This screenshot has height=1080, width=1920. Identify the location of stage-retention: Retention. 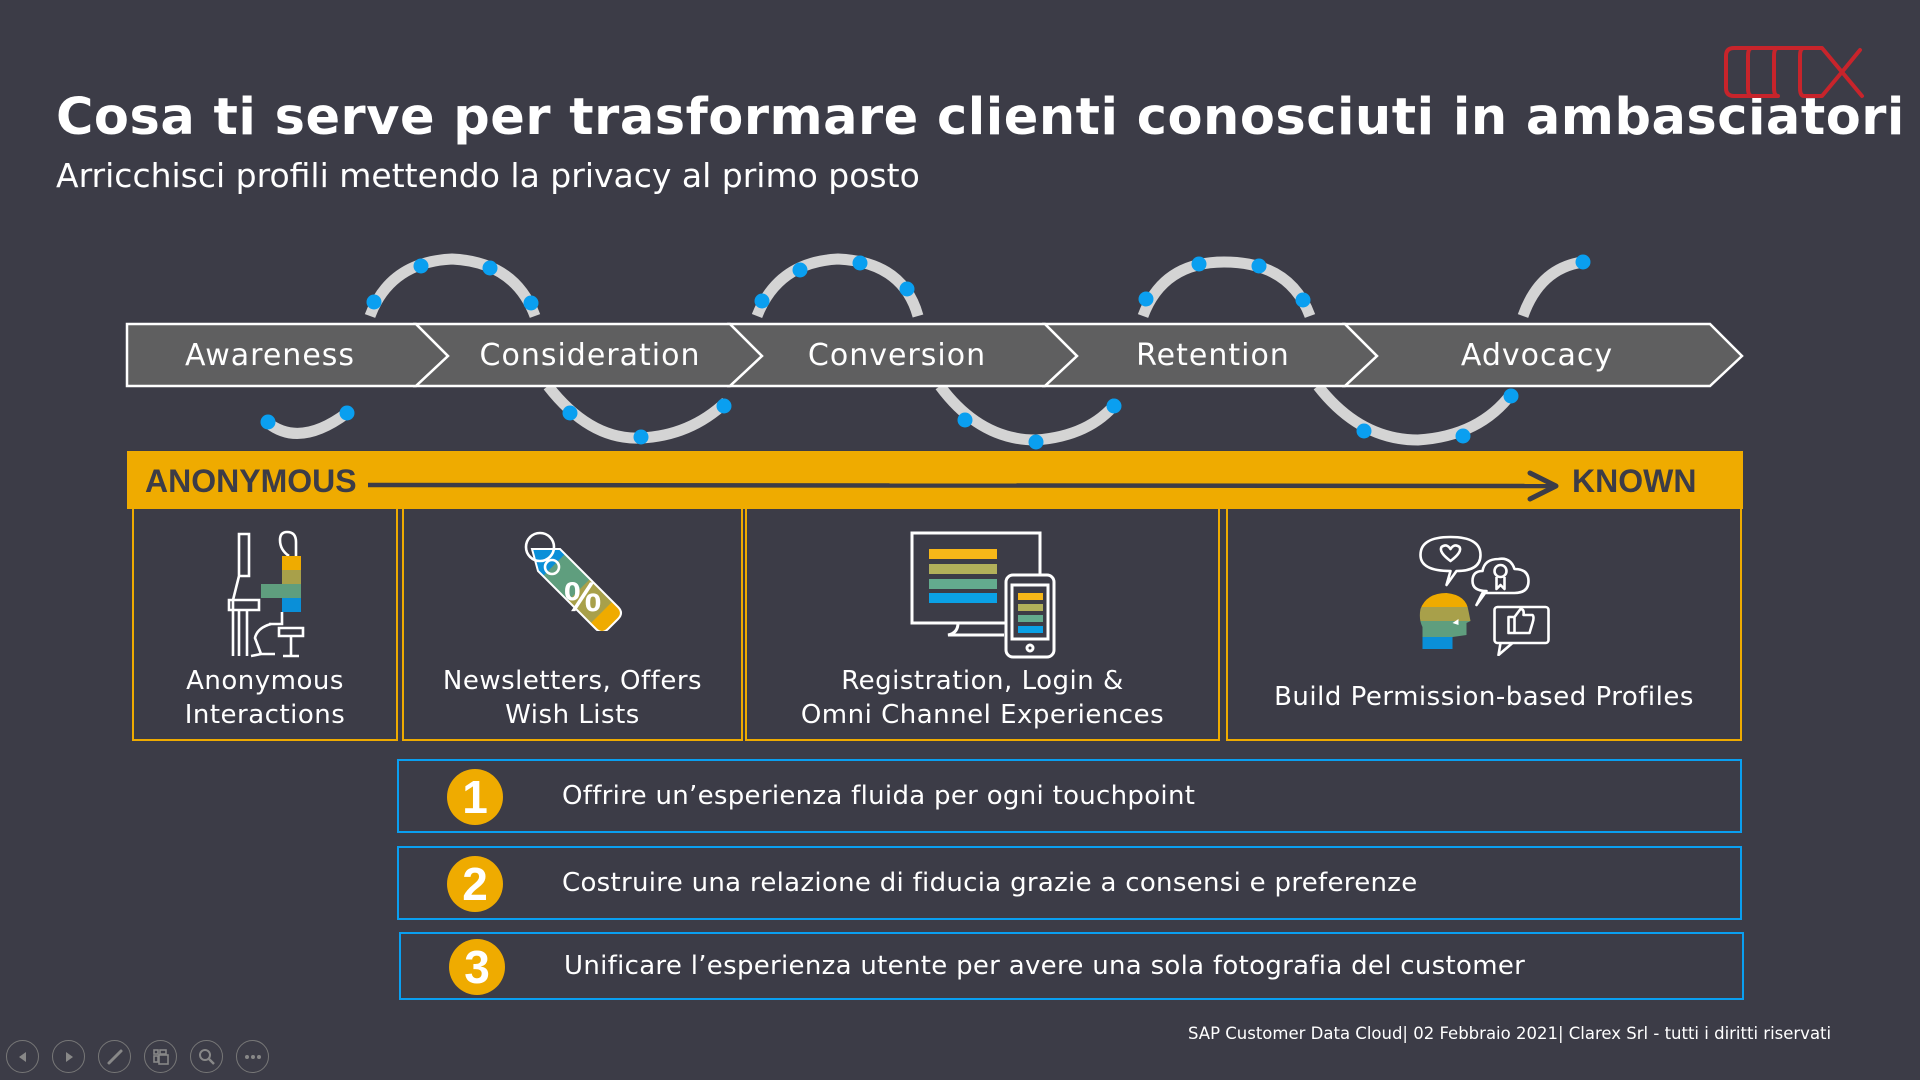
(1213, 355).